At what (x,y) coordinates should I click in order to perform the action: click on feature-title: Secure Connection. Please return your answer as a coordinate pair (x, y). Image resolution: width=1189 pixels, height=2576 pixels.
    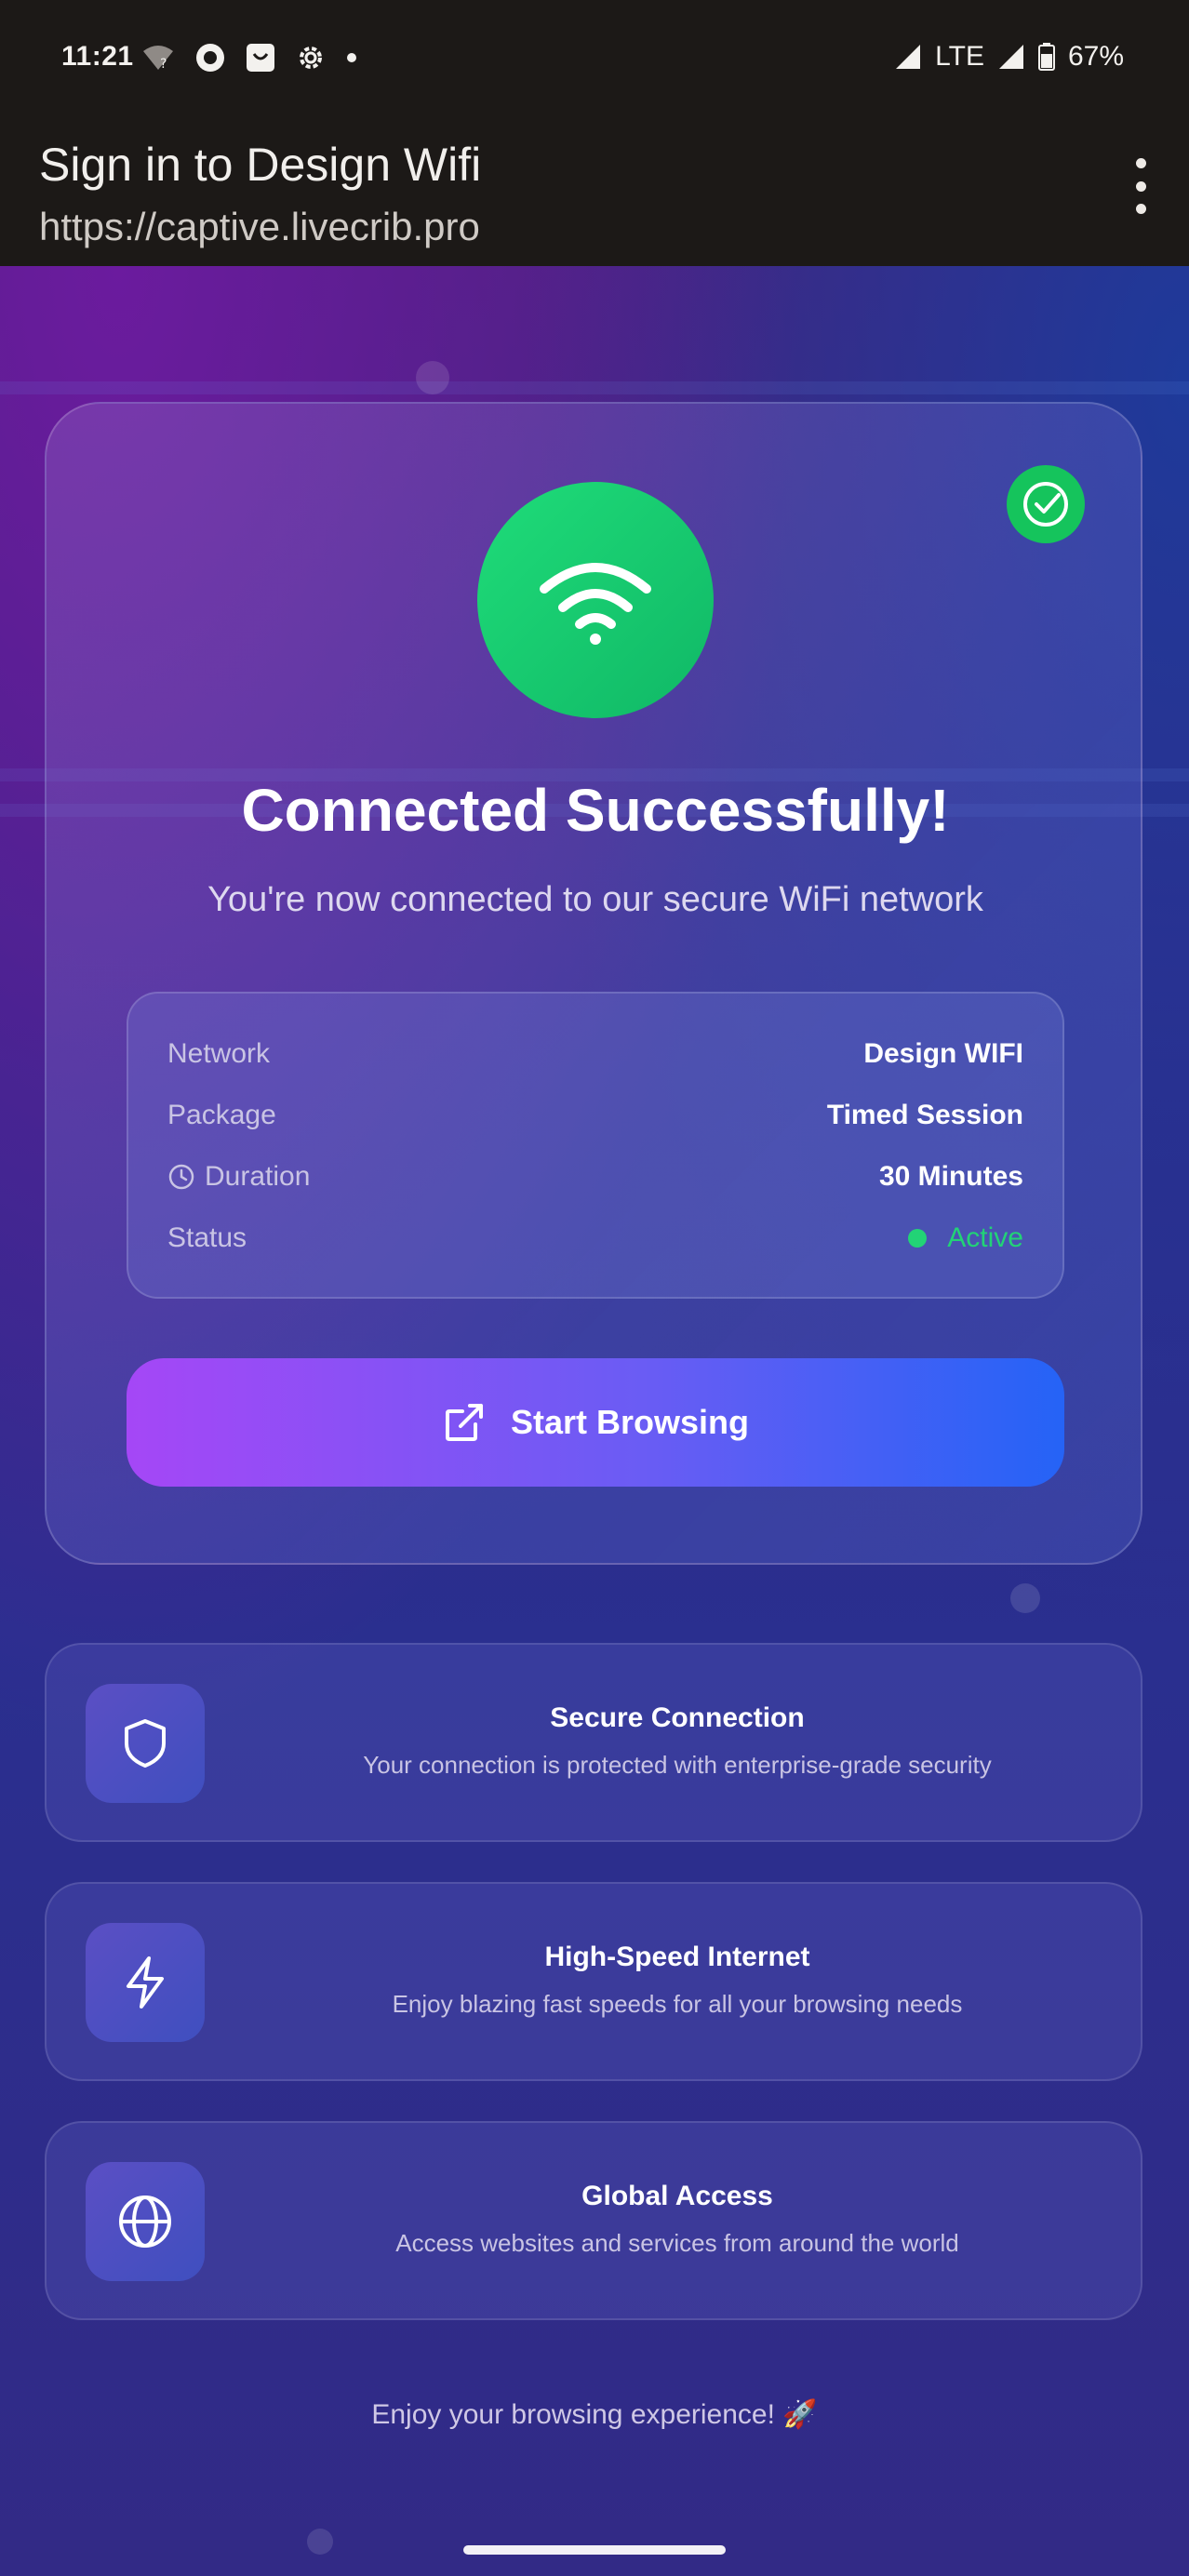
    Looking at the image, I should click on (677, 1717).